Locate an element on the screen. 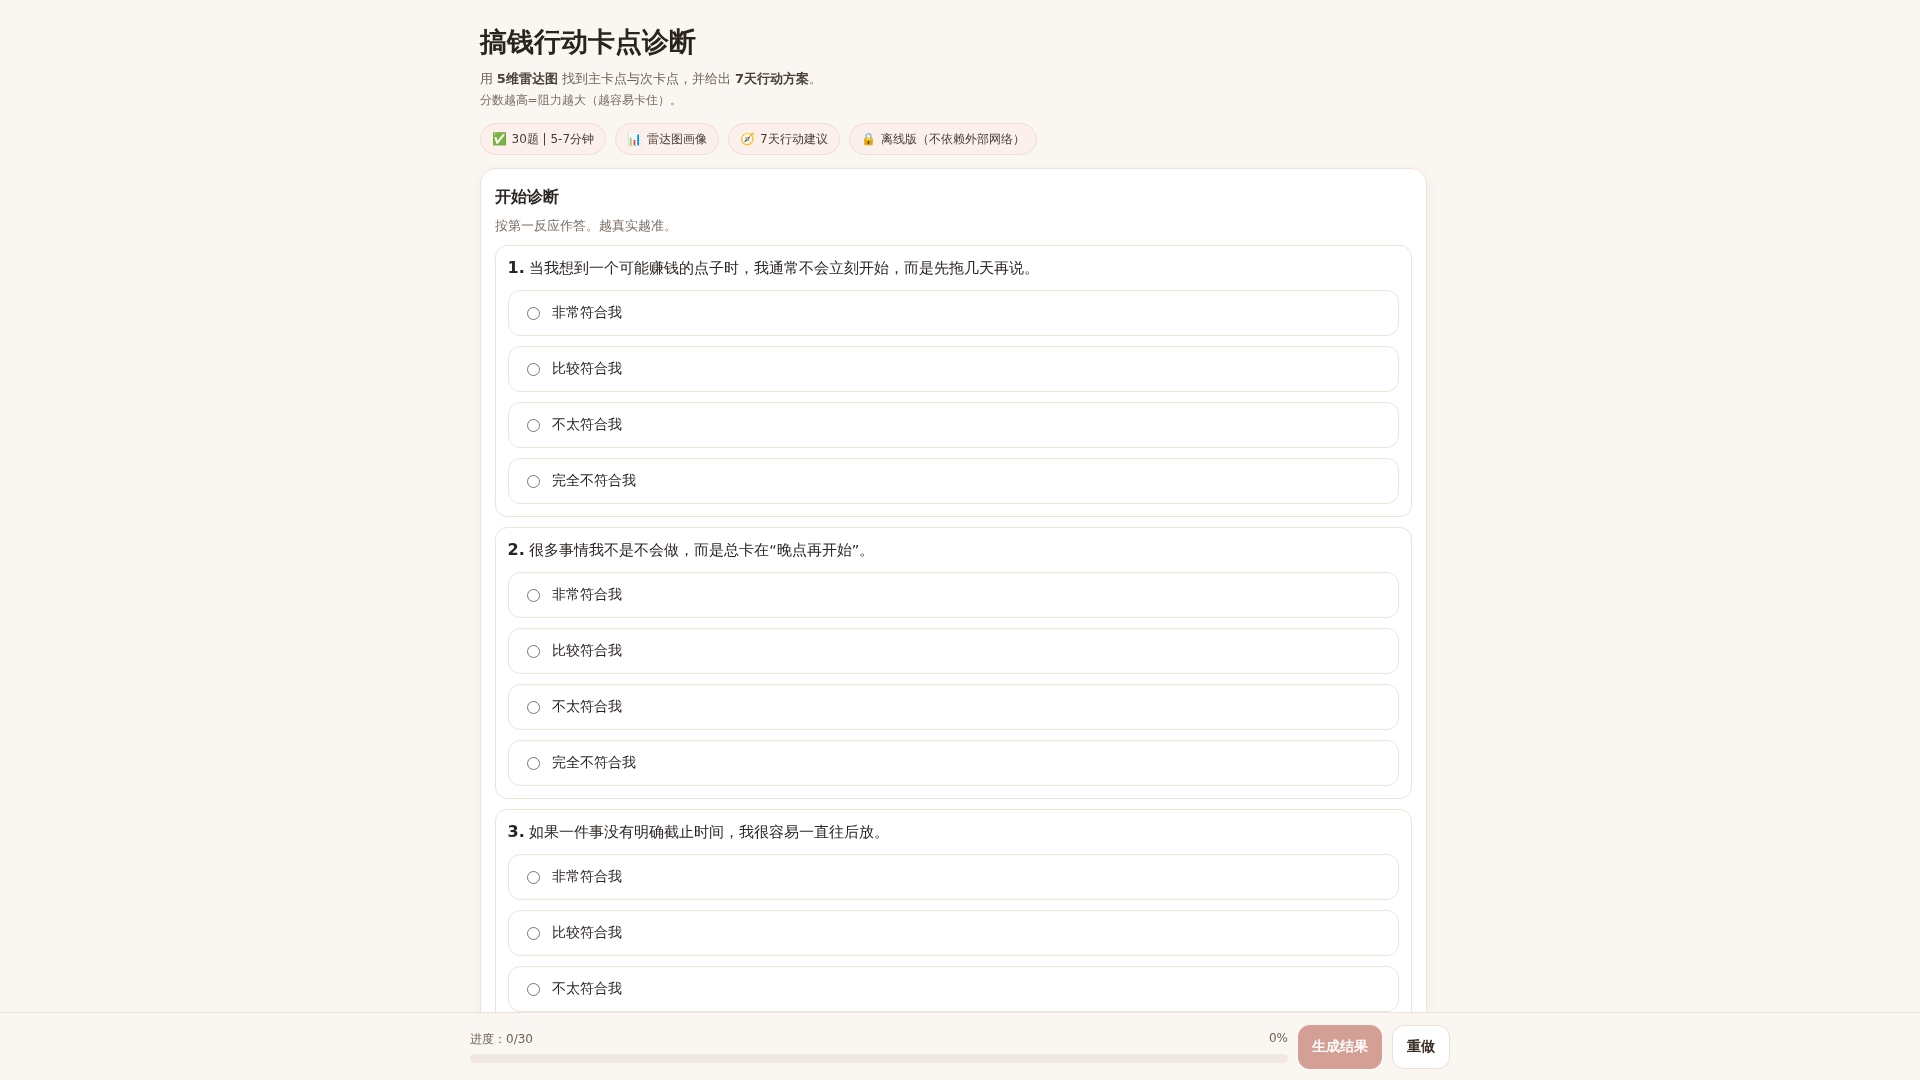 The height and width of the screenshot is (1080, 1920). card-title: 开始诊断 is located at coordinates (527, 197).